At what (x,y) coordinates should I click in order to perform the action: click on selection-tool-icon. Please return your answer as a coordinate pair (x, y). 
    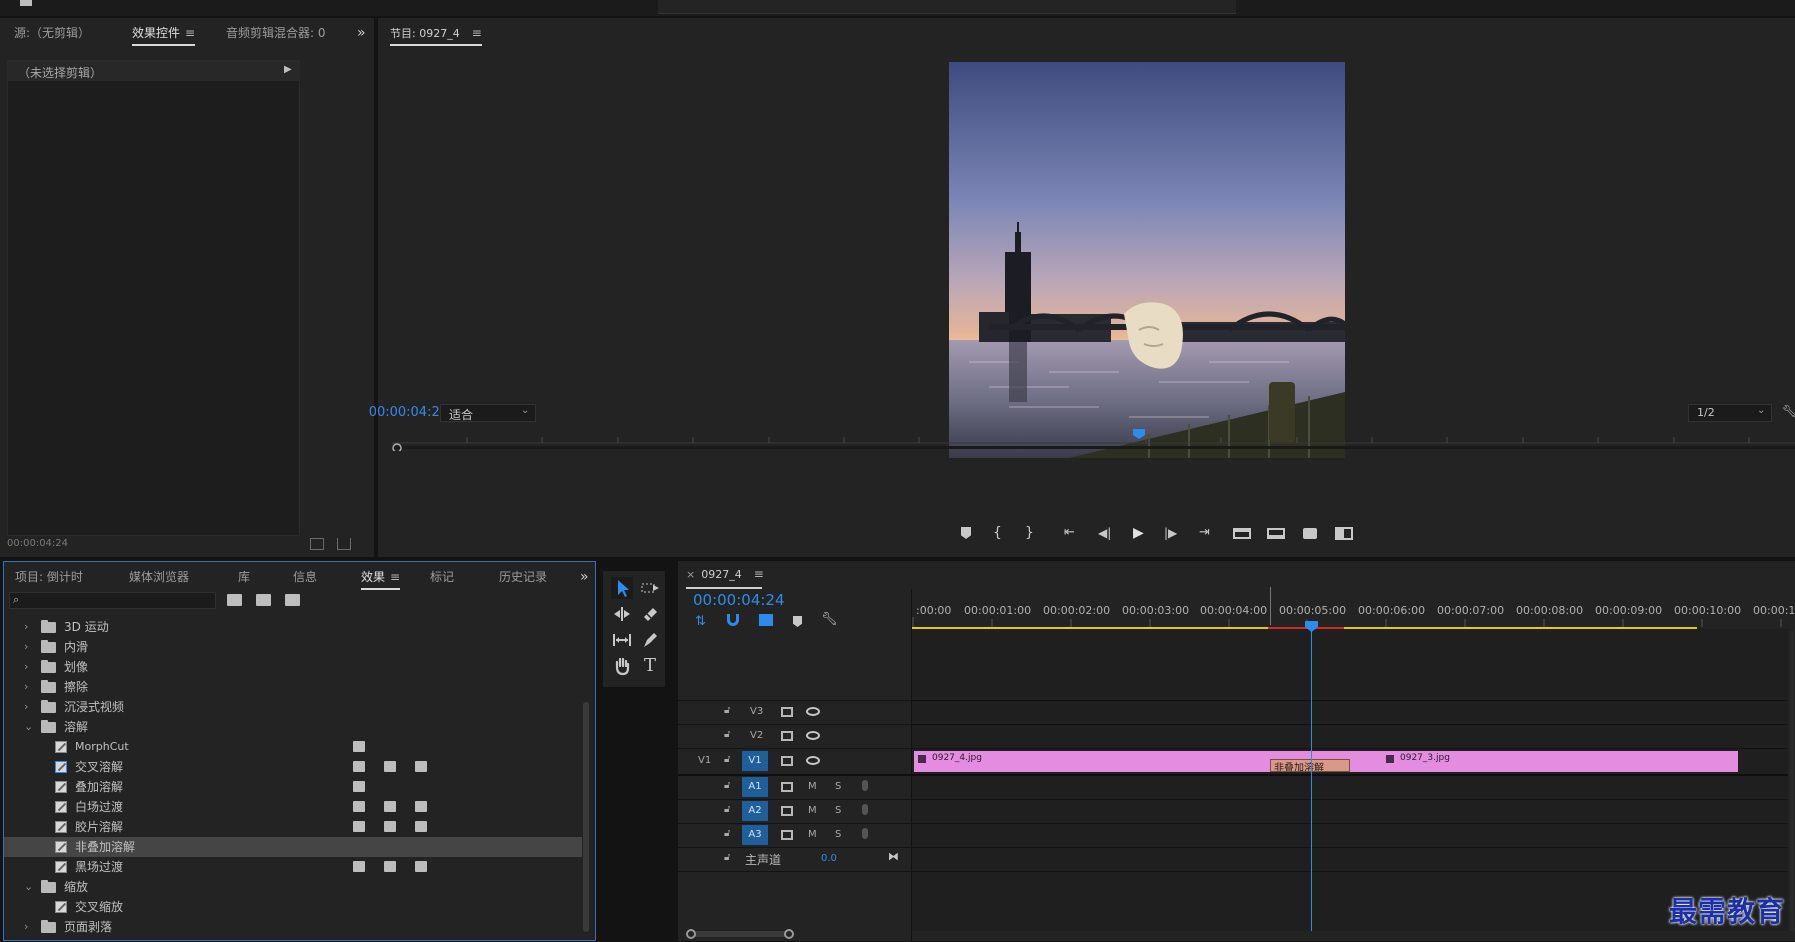
    Looking at the image, I should click on (622, 588).